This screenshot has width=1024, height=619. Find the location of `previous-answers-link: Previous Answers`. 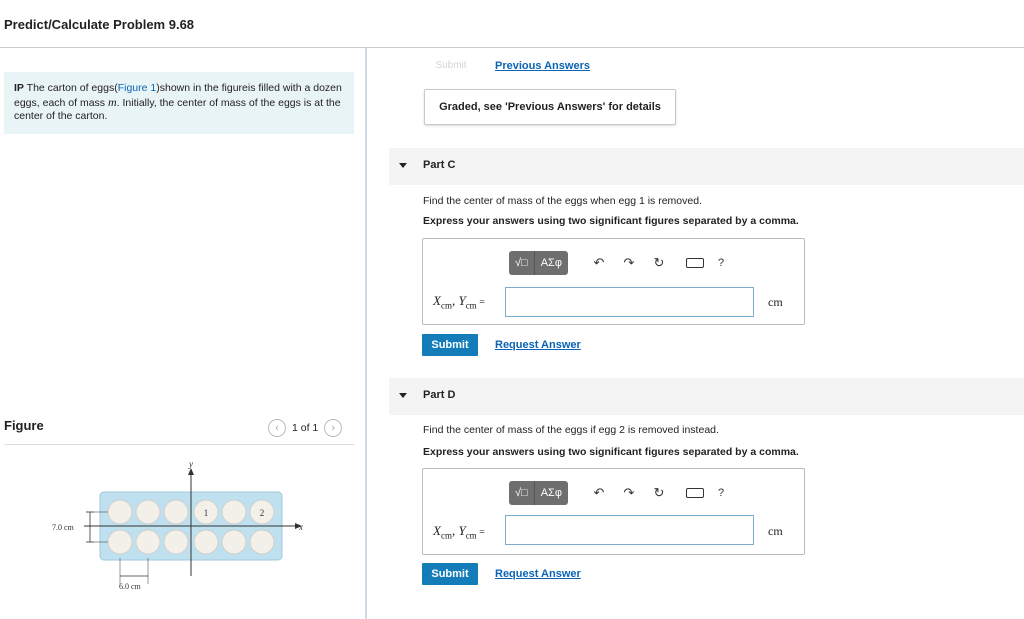

previous-answers-link: Previous Answers is located at coordinates (542, 66).